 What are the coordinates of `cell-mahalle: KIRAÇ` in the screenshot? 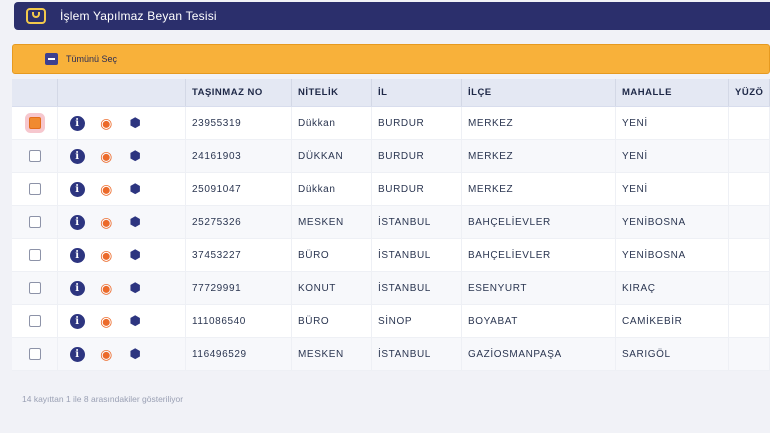 It's located at (672, 288).